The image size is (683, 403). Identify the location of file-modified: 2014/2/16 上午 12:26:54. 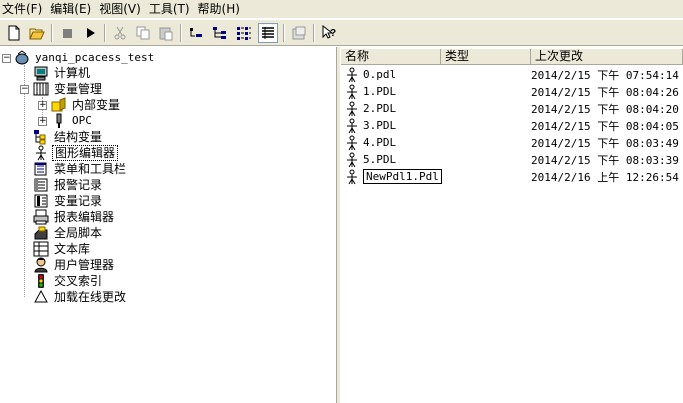
(605, 177).